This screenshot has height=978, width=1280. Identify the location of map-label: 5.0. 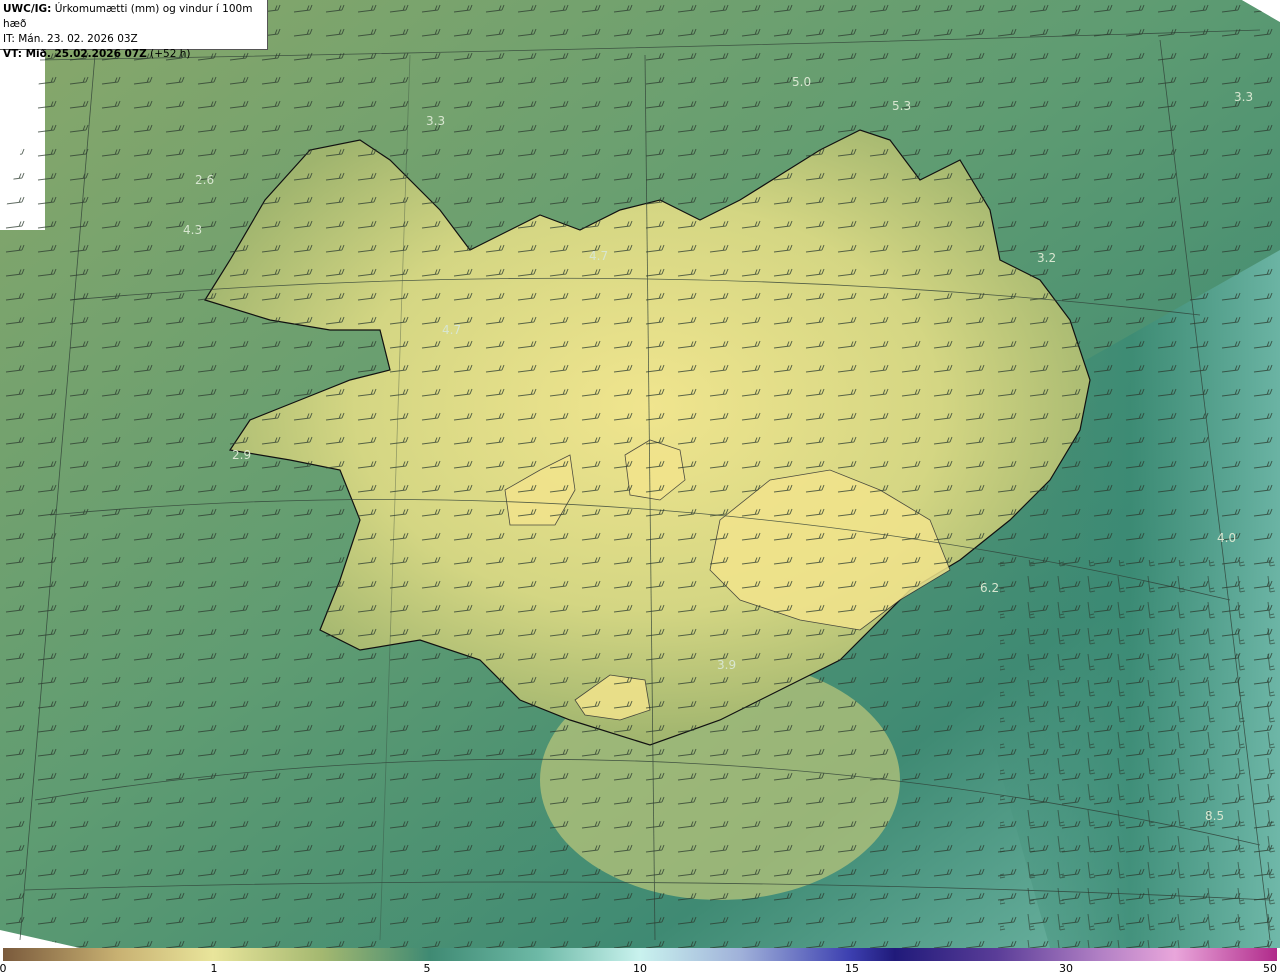
(801, 82).